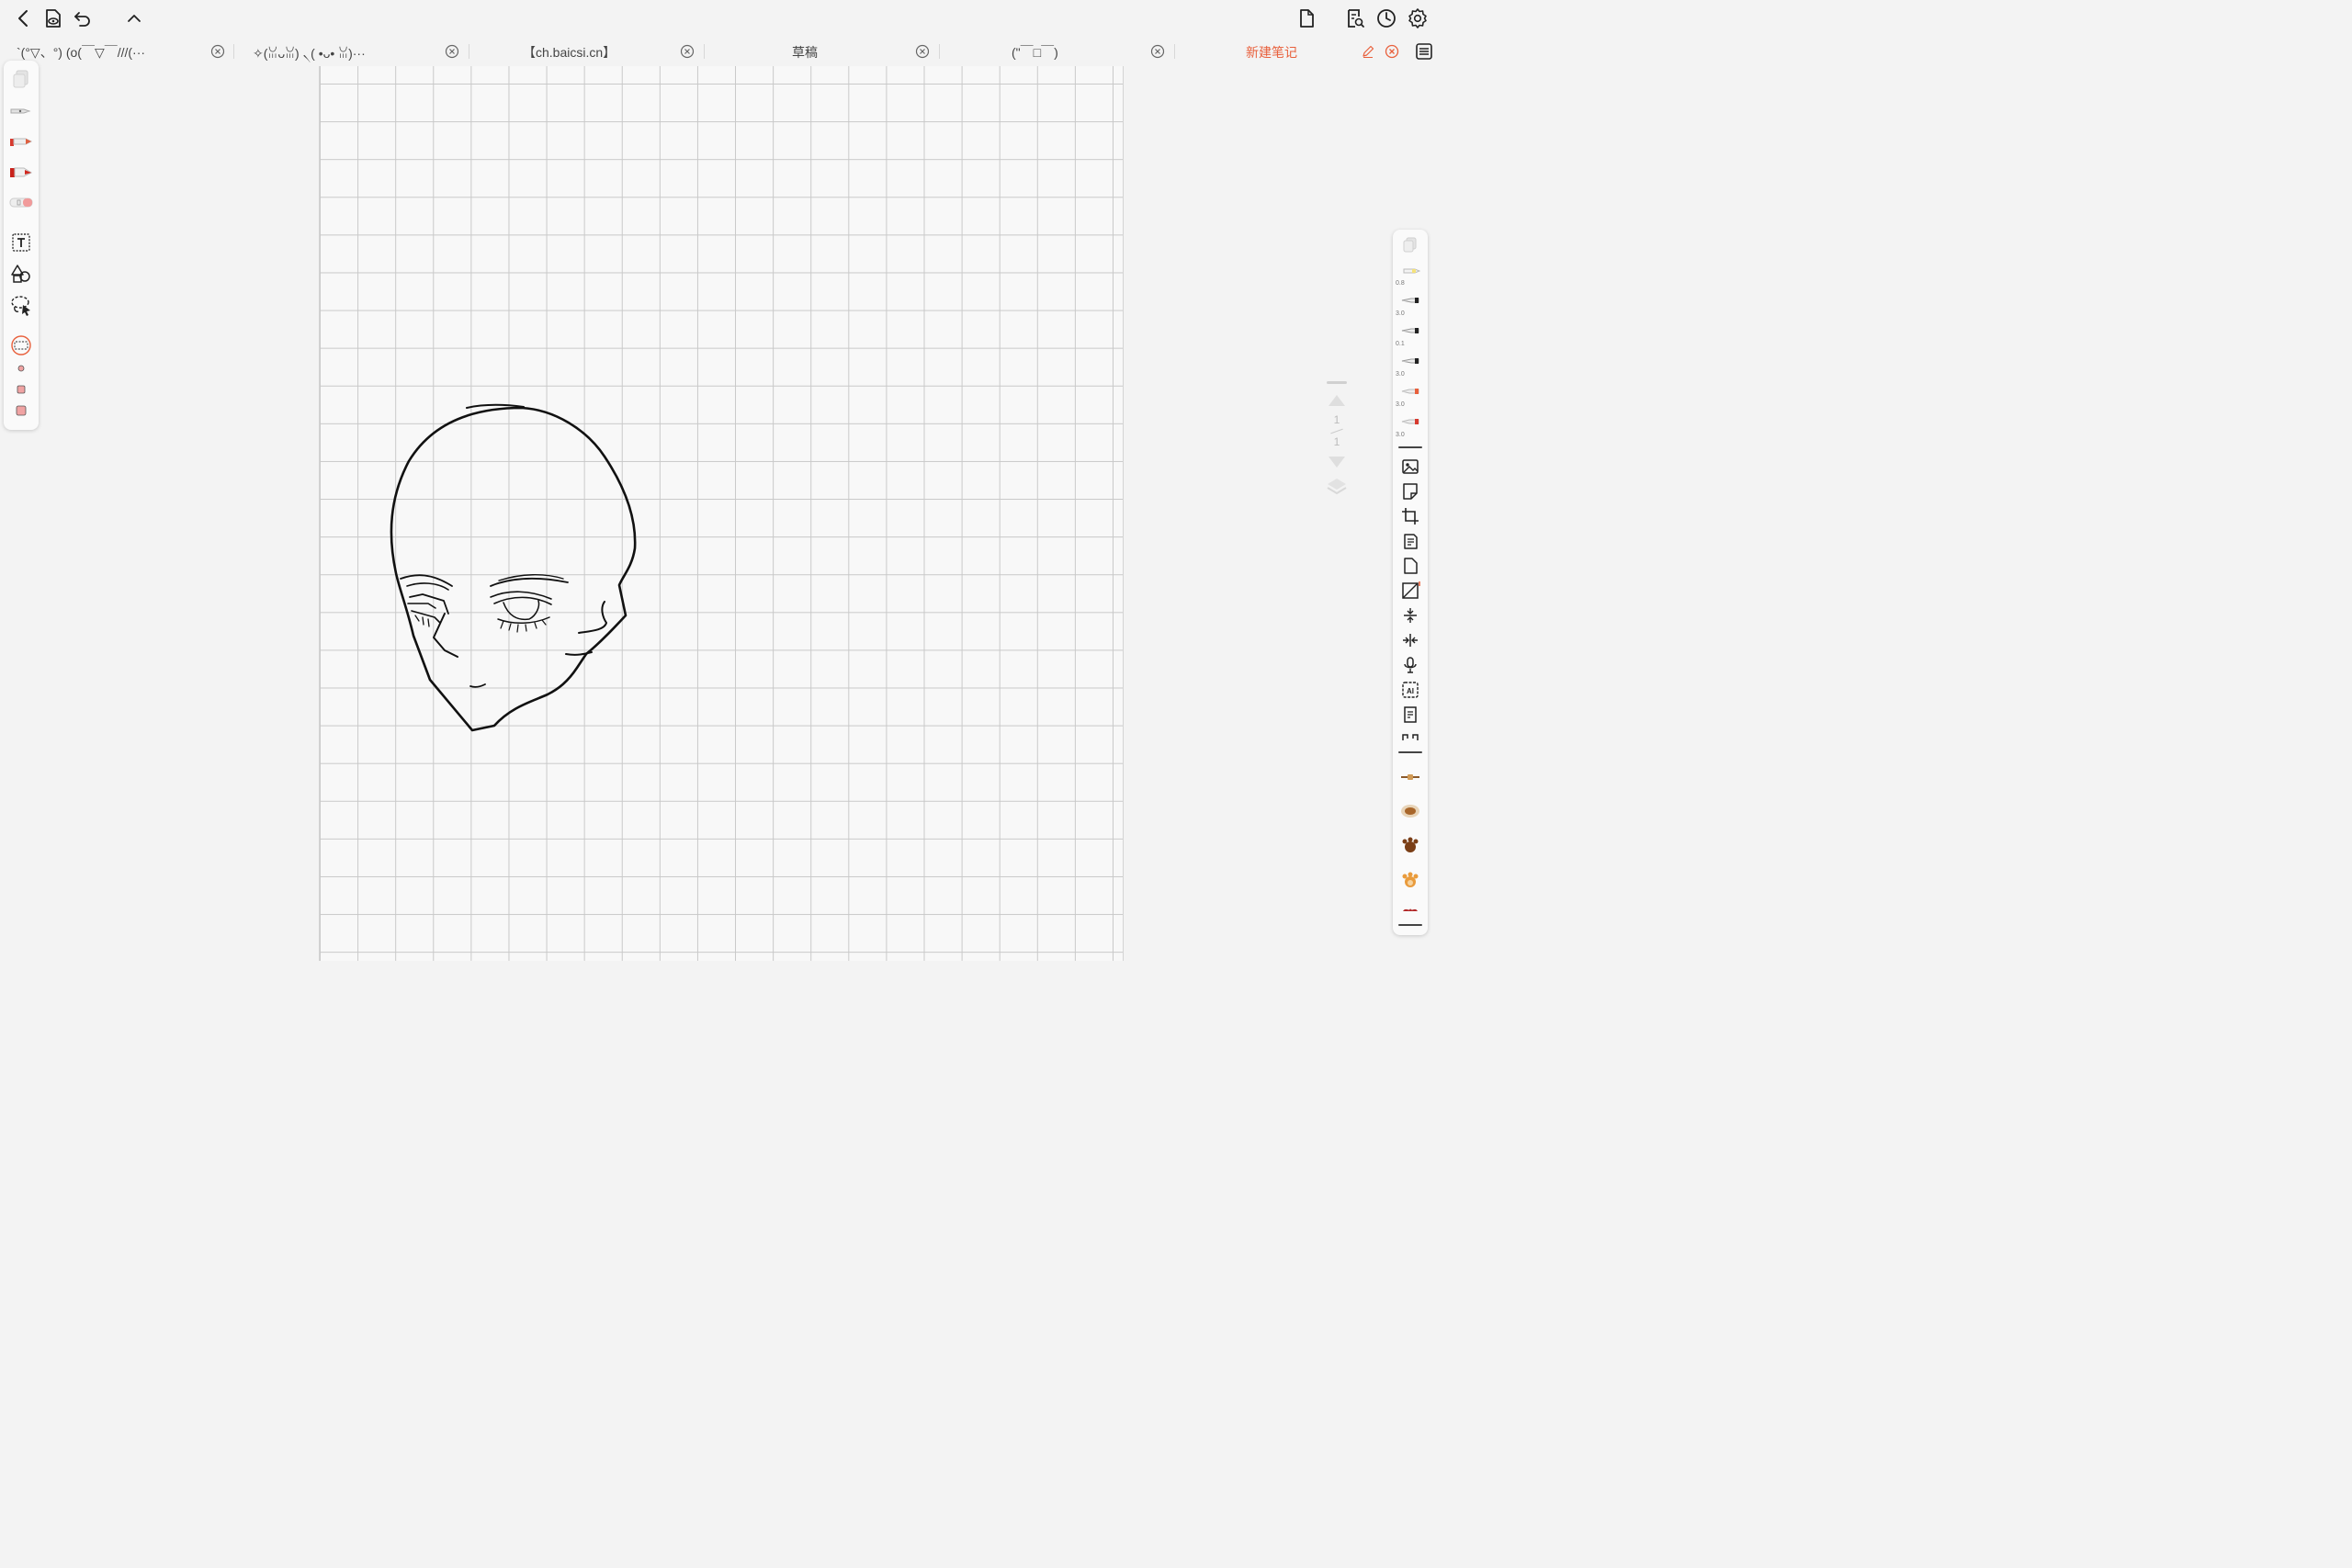 Image resolution: width=2352 pixels, height=1568 pixels. I want to click on tab-label: 新建笔记, so click(1271, 53).